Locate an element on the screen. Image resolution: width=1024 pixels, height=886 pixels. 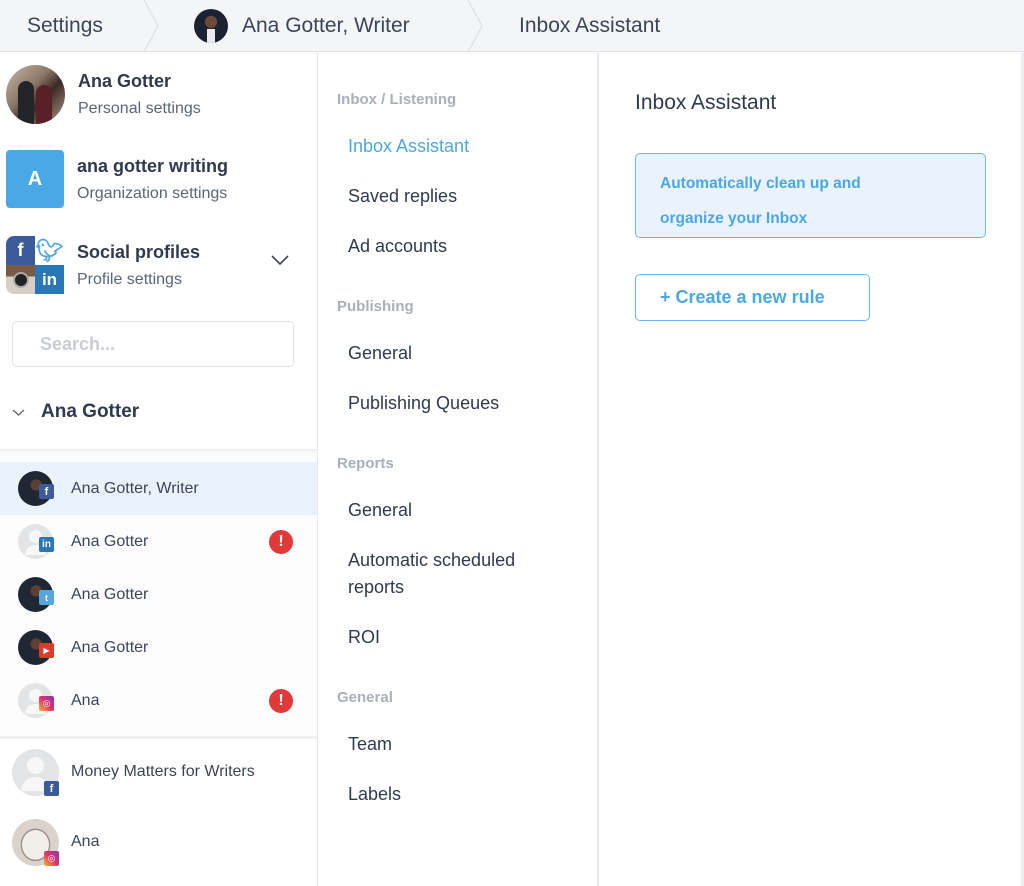
nav-section-general: General is located at coordinates (365, 697).